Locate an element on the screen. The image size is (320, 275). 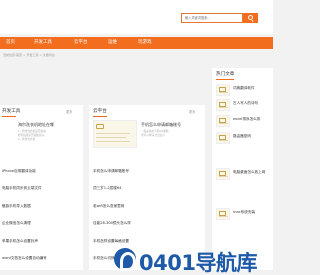
list-item: 苹果手机怎么设置铃声 is located at coordinates (20, 241).